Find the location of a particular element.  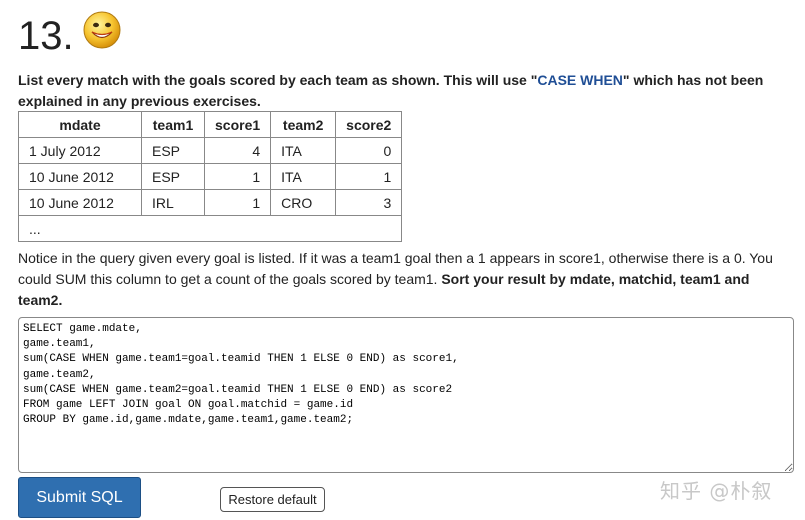

cell-team2: CRO is located at coordinates (303, 202).